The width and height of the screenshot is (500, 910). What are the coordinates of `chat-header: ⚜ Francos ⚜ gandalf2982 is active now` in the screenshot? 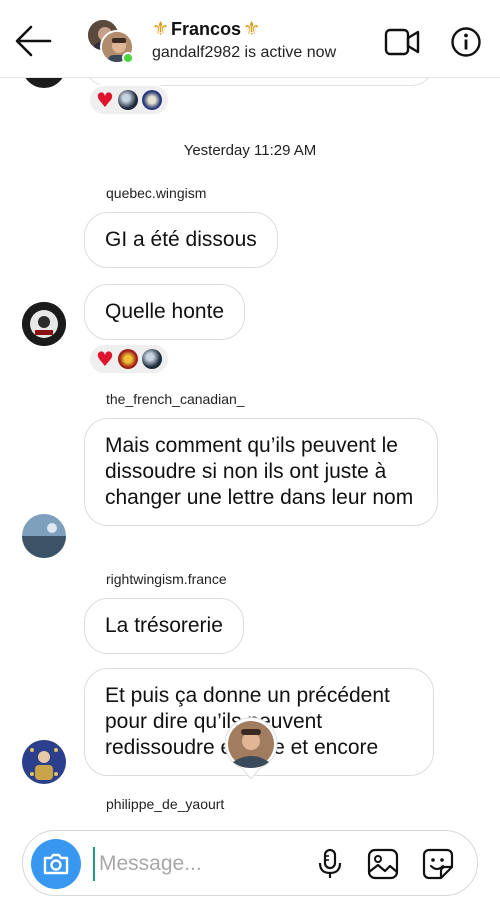 It's located at (250, 39).